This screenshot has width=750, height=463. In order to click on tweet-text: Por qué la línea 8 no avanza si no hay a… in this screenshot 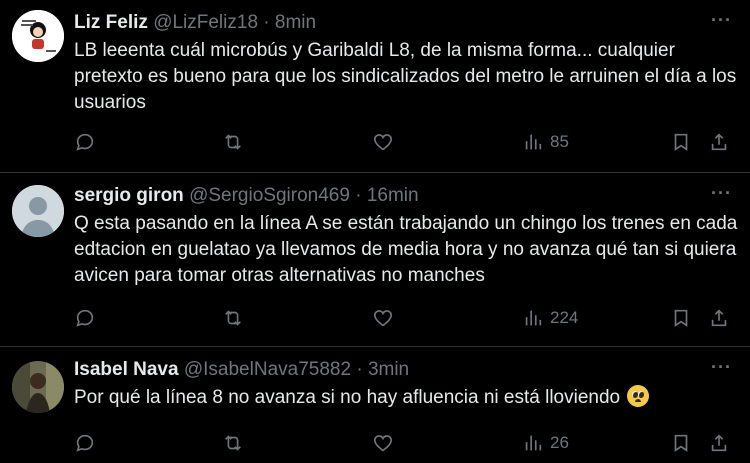, I will do `click(347, 397)`.